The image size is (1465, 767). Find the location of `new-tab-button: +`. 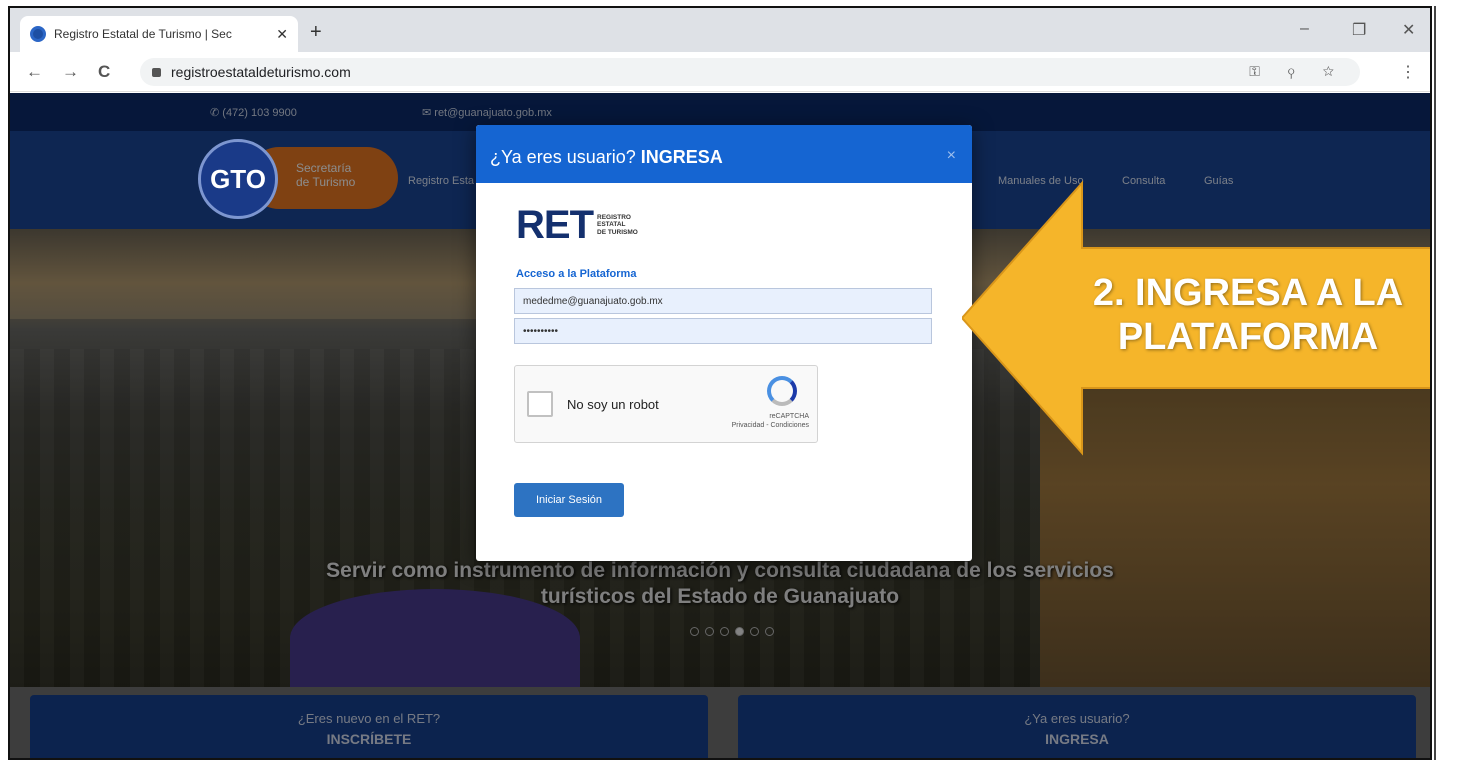

new-tab-button: + is located at coordinates (316, 32).